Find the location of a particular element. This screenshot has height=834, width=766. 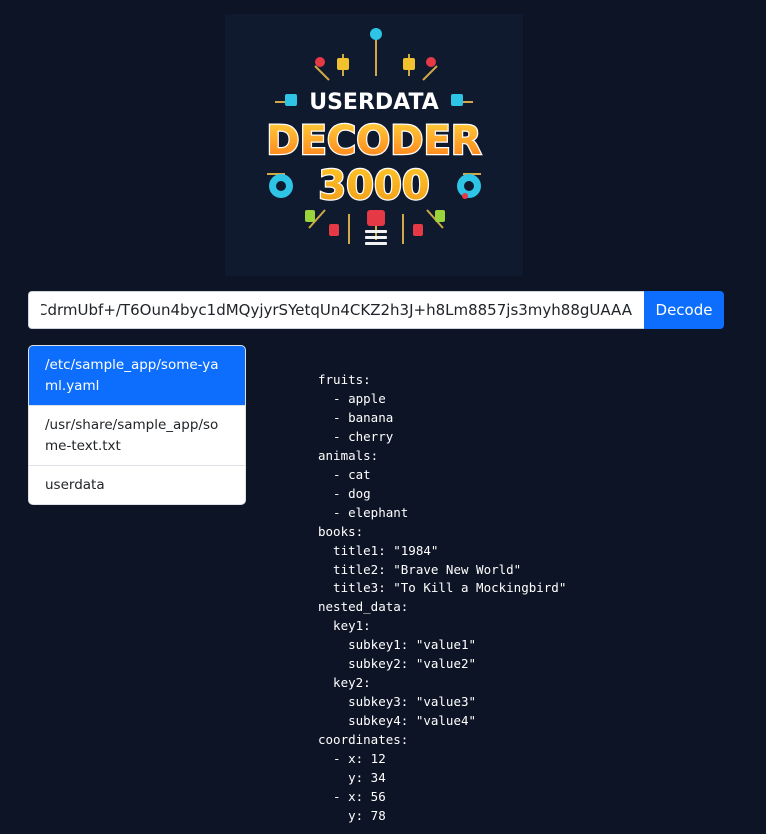

logo-line-3: 3000 is located at coordinates (373, 186).